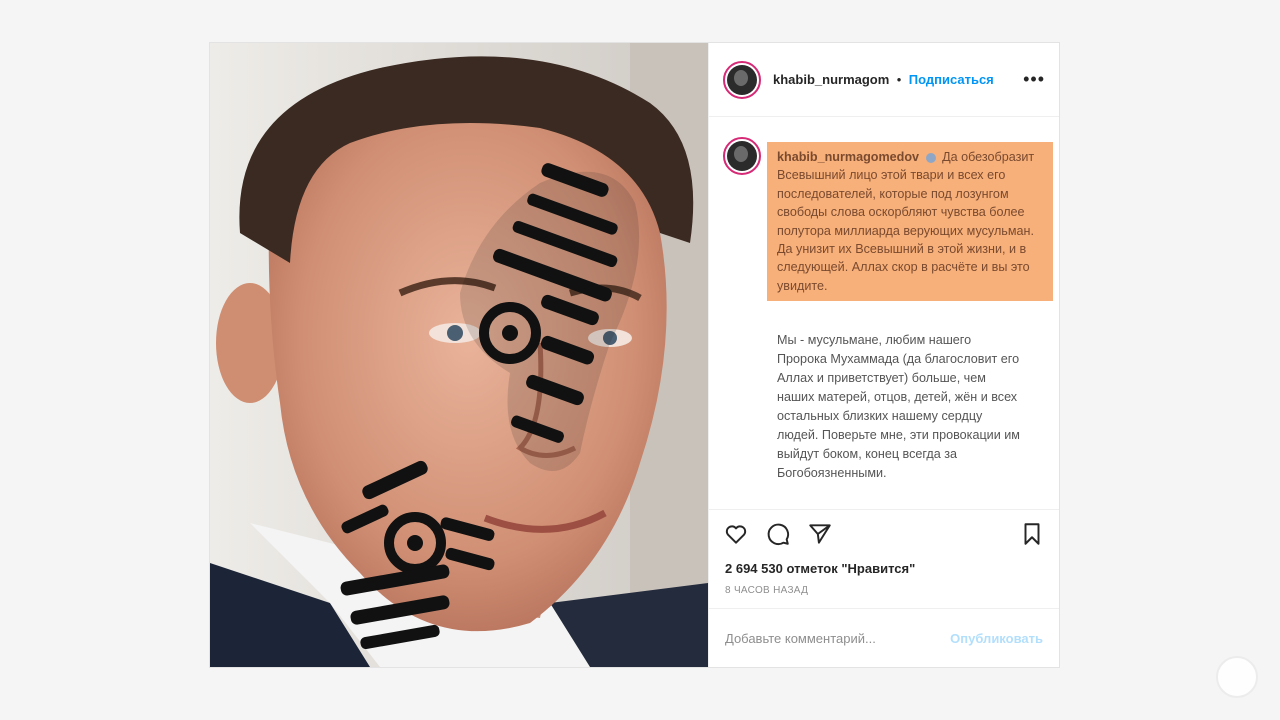 The image size is (1280, 720). Describe the element at coordinates (736, 534) in the screenshot. I see `heart-icon` at that location.